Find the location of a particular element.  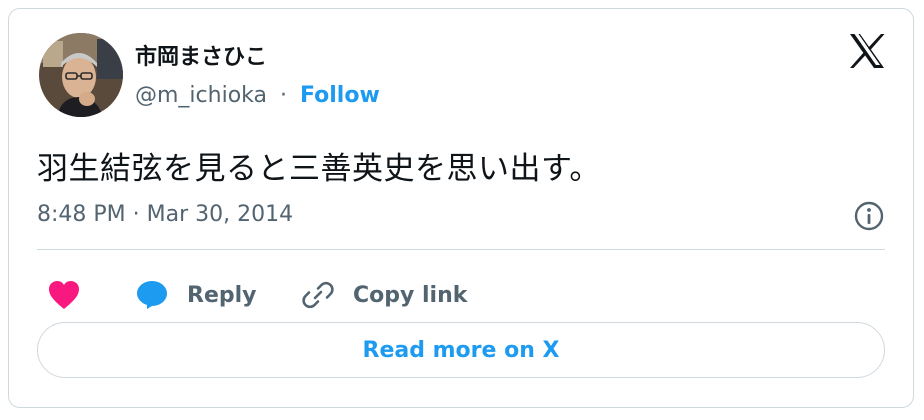

tweet-text: 羽生結弦を見ると三善英史を思い出す。 is located at coordinates (319, 169).